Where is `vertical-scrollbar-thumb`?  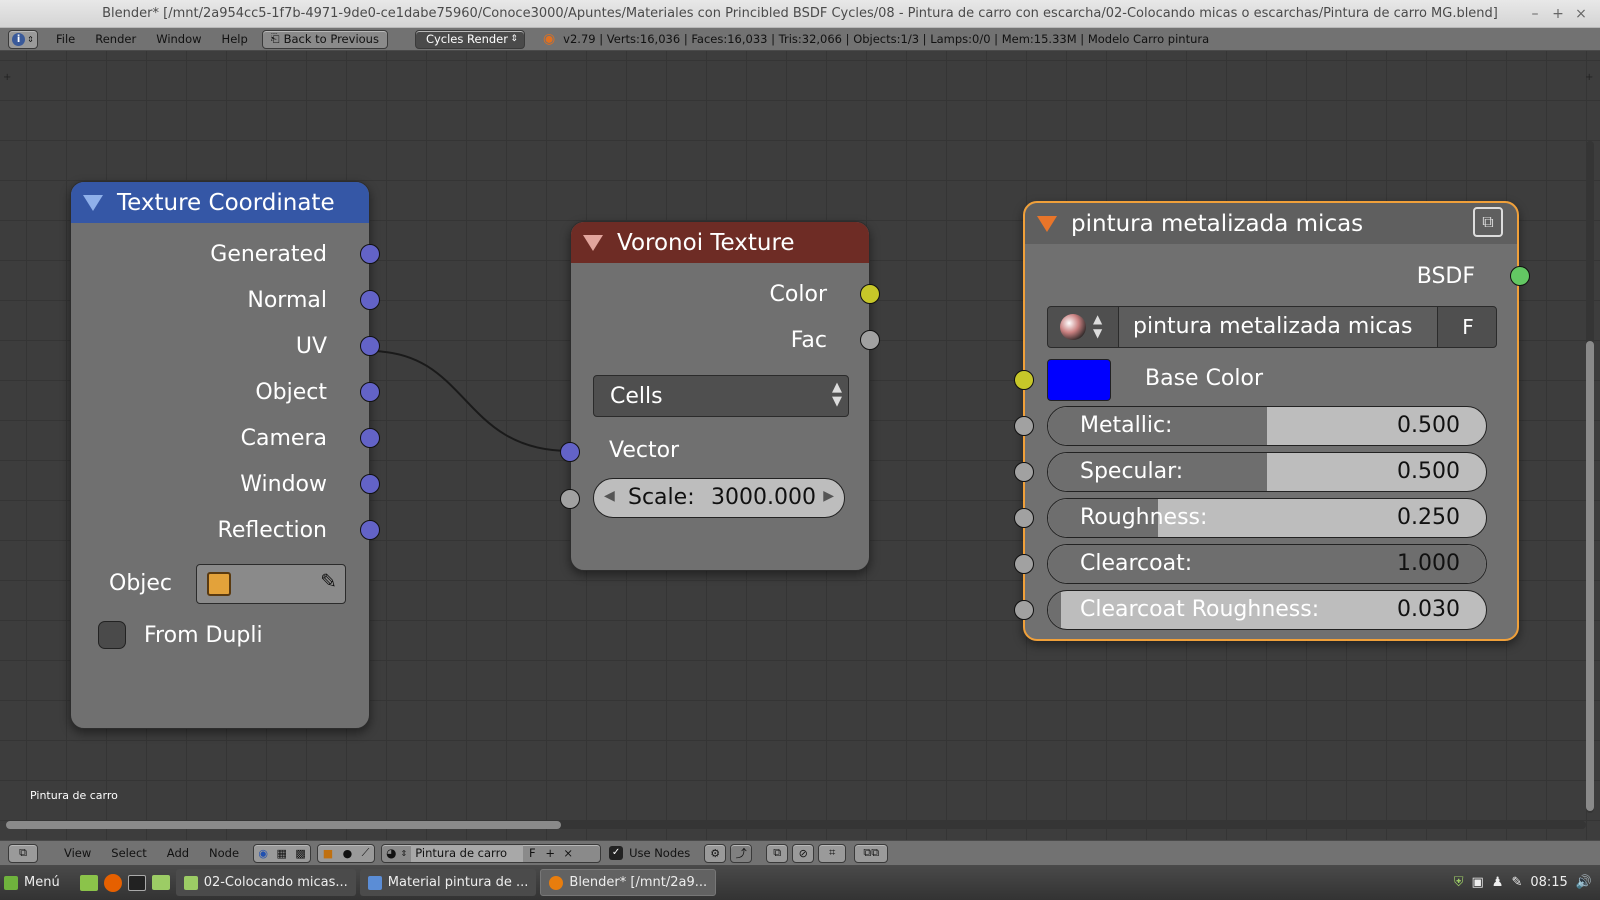
vertical-scrollbar-thumb is located at coordinates (1590, 576).